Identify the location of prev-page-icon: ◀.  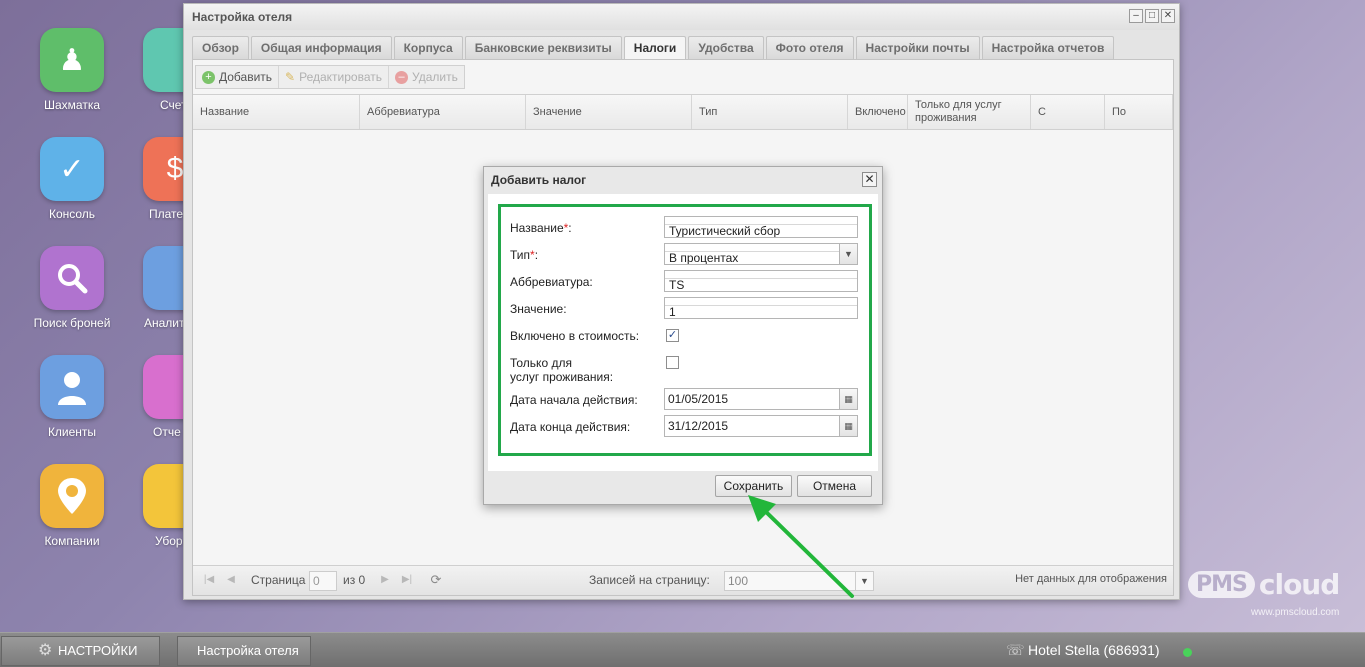
(231, 580).